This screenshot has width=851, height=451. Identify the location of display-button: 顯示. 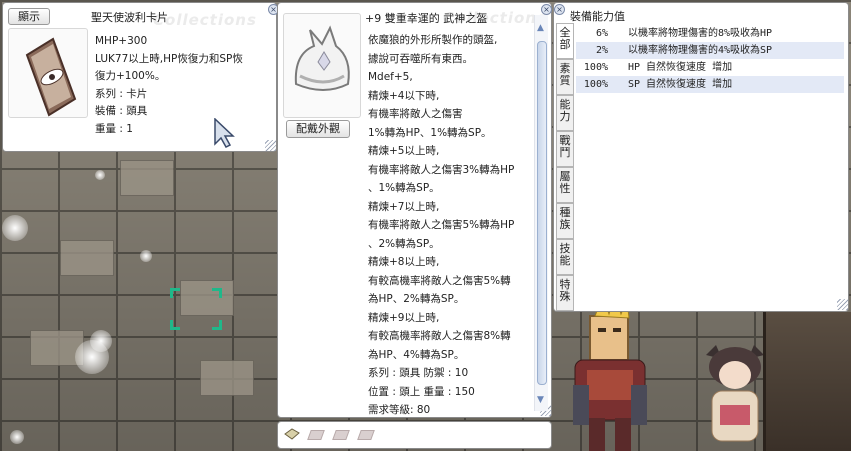
(29, 16).